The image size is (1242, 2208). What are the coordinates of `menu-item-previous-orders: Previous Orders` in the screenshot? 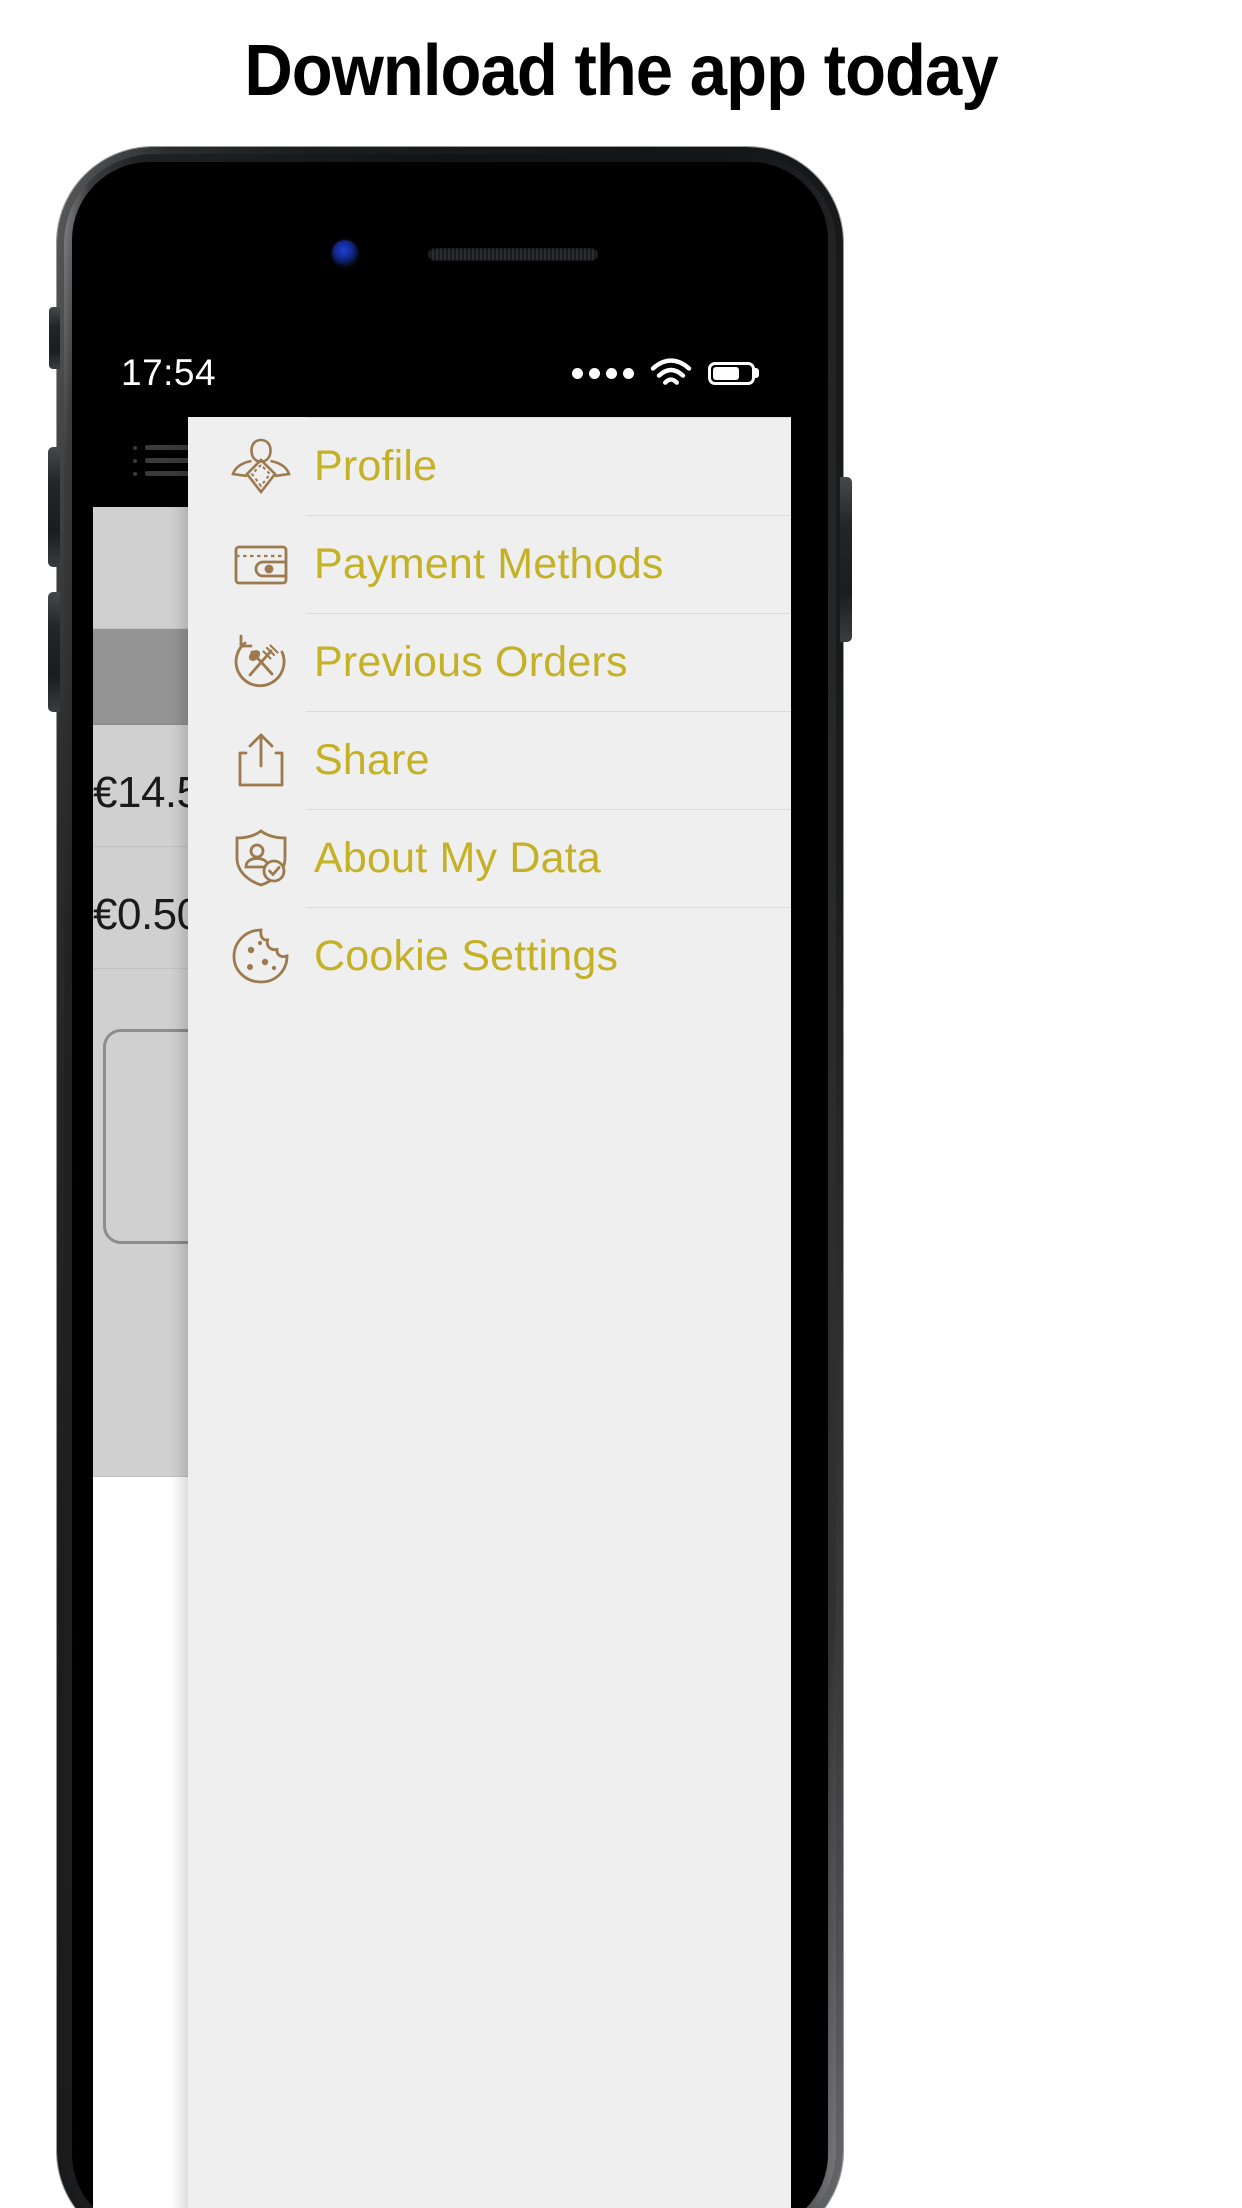 It's located at (489, 662).